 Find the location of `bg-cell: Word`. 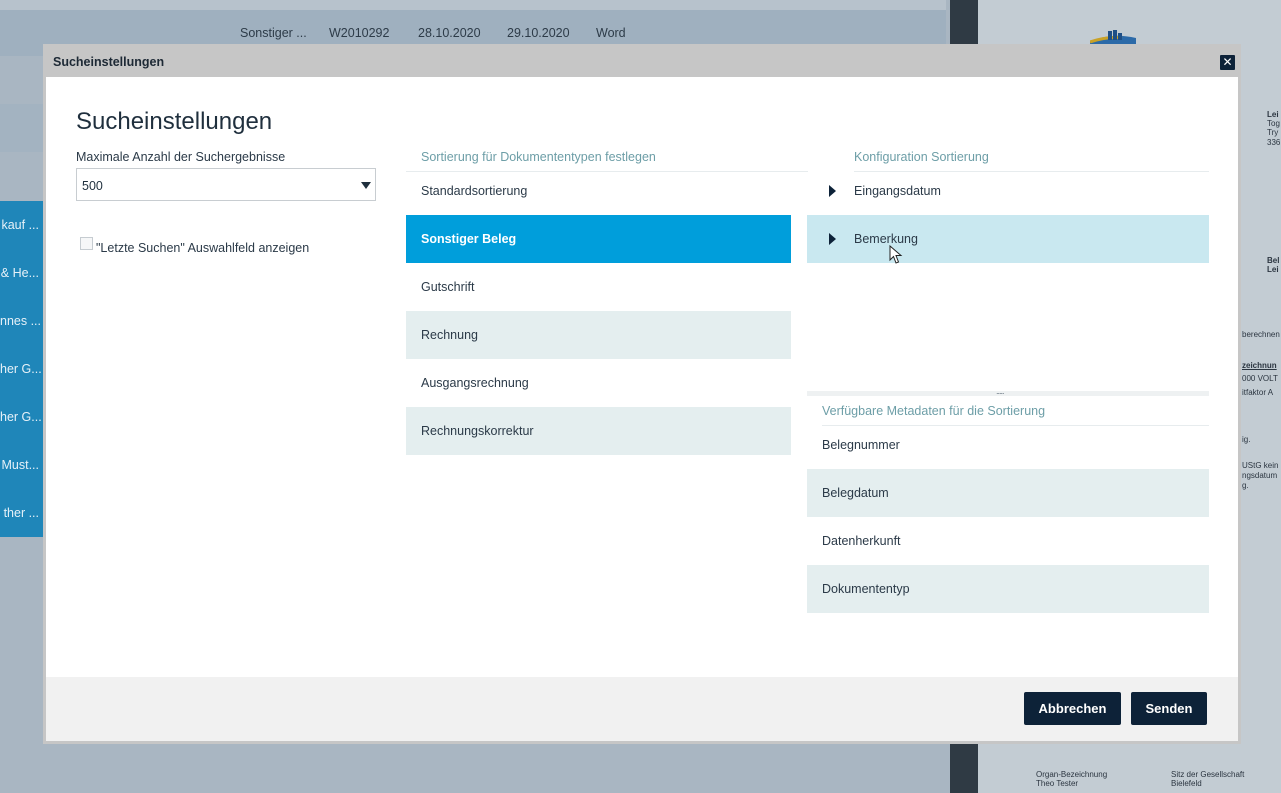

bg-cell: Word is located at coordinates (611, 33).